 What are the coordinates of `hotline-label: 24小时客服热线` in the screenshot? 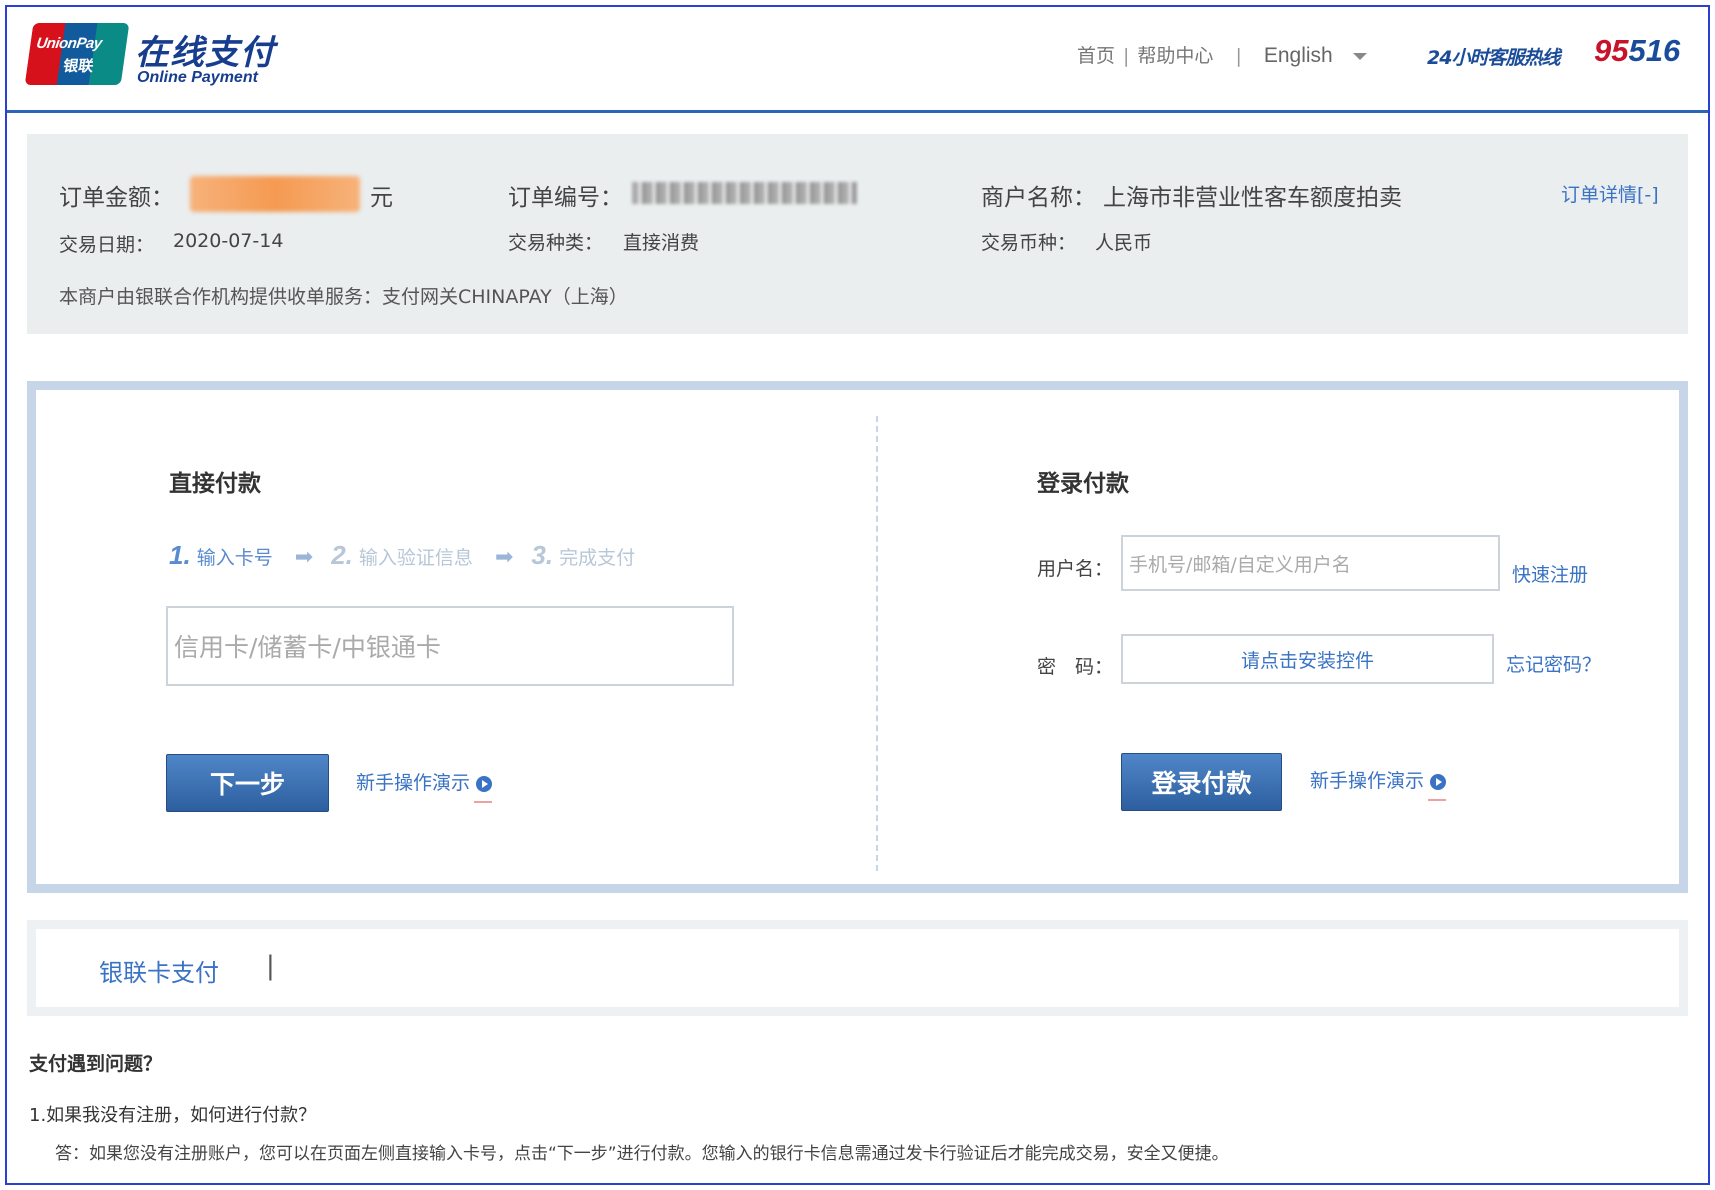 It's located at (1493, 58).